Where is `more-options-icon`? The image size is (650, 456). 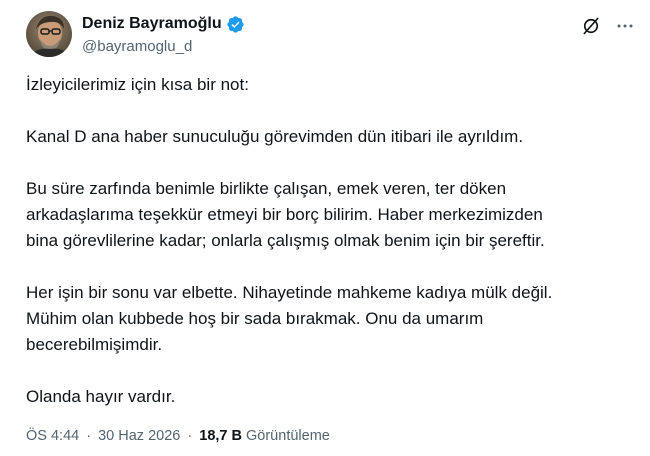 more-options-icon is located at coordinates (625, 26).